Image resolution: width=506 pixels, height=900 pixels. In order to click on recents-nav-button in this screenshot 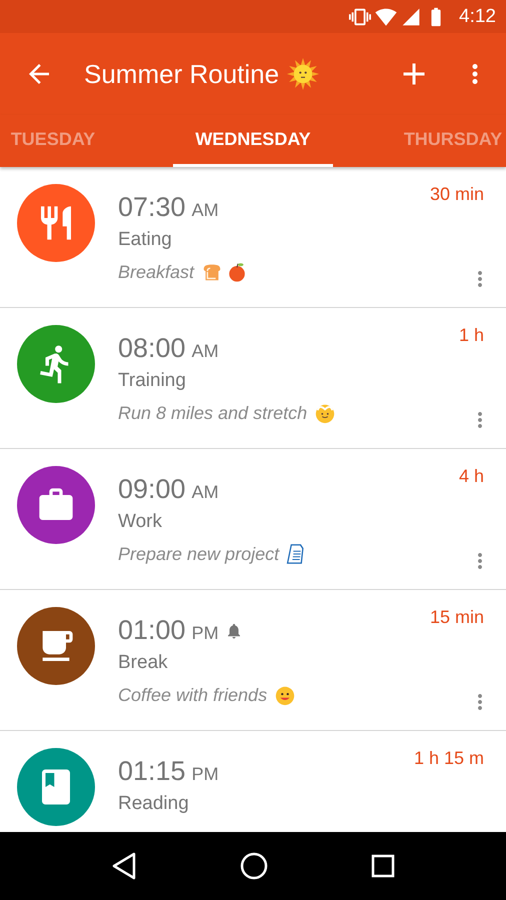, I will do `click(382, 866)`.